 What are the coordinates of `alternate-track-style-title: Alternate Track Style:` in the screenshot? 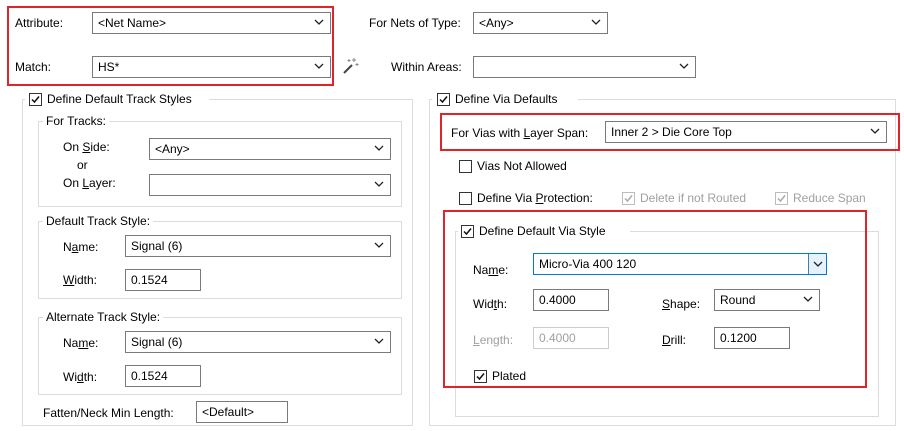 It's located at (103, 317).